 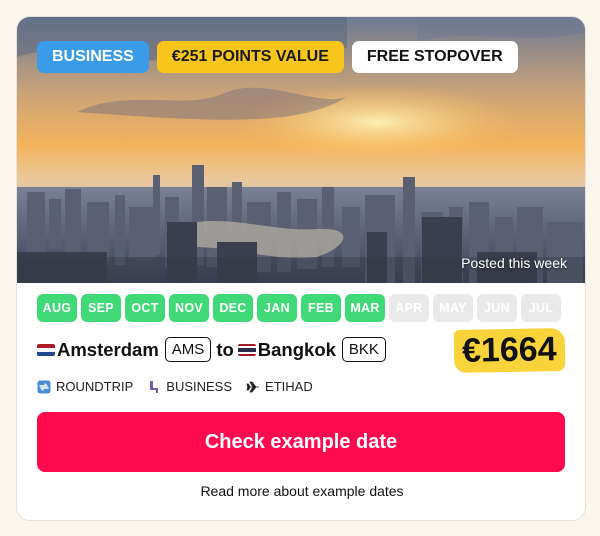 I want to click on badge-row: BUSINESS €251 POINTS VALUE FREE STOPOVER, so click(x=277, y=57).